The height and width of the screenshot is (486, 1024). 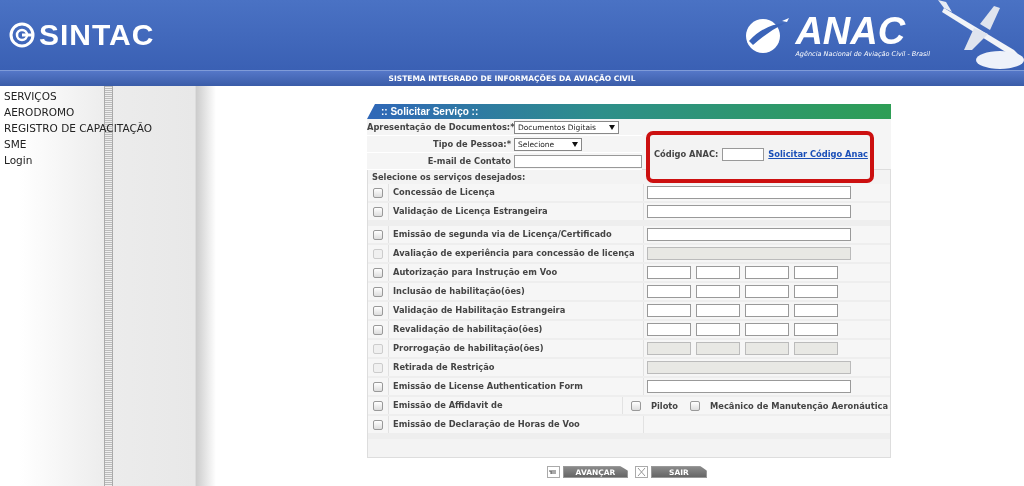 I want to click on sintac-logo-icon, so click(x=22, y=35).